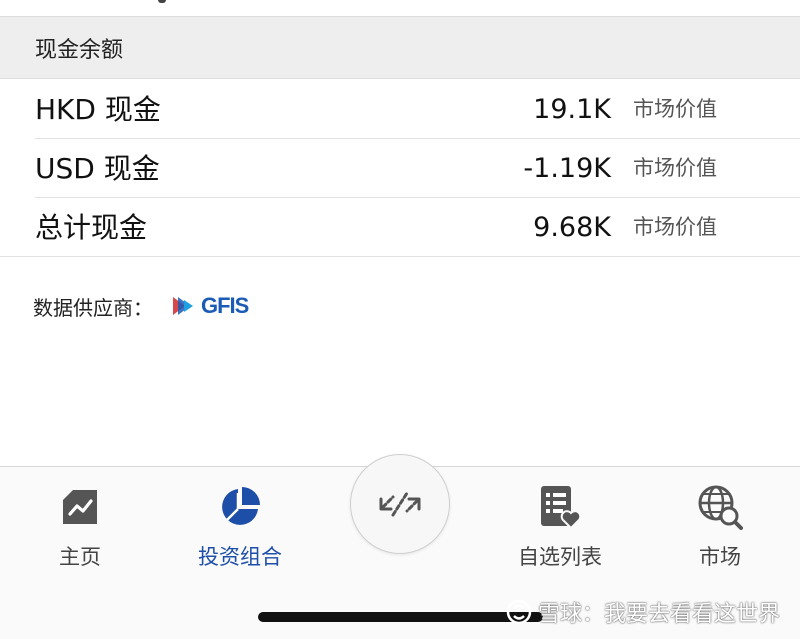 Image resolution: width=800 pixels, height=639 pixels. I want to click on tab-market: 市场, so click(720, 528).